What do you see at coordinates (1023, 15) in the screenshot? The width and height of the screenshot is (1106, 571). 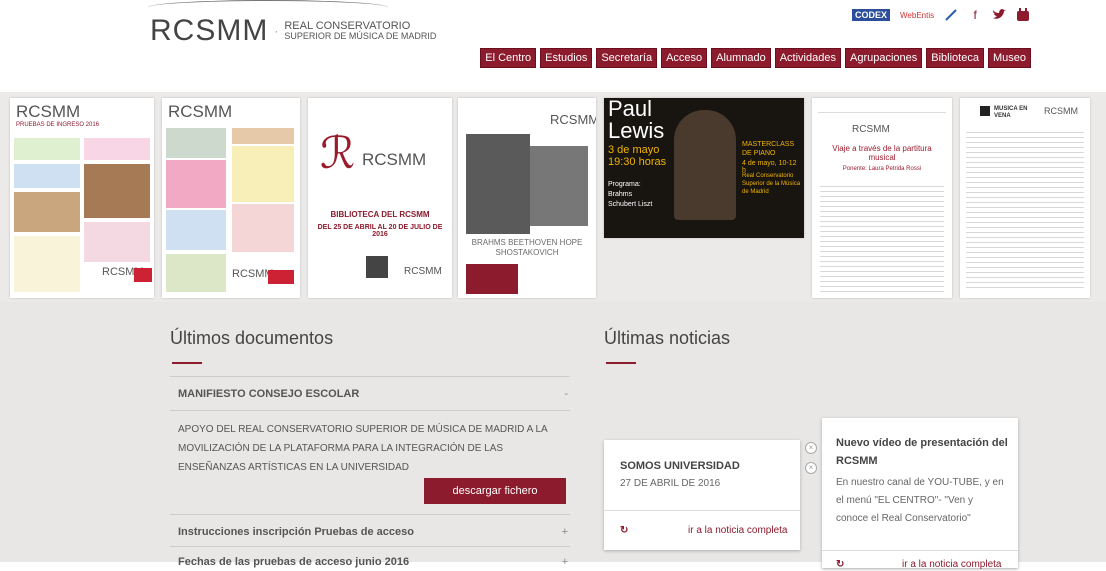 I see `youtube-icon` at bounding box center [1023, 15].